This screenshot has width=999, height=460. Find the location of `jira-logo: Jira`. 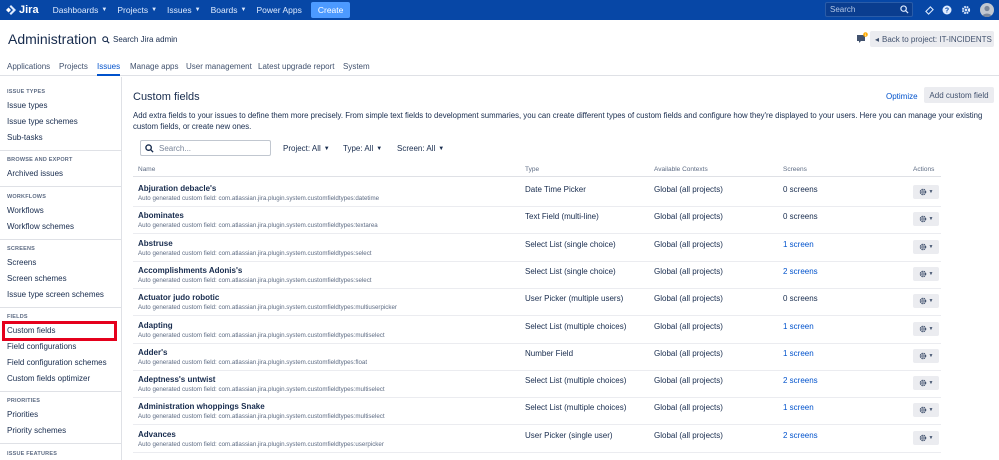

jira-logo: Jira is located at coordinates (22, 10).